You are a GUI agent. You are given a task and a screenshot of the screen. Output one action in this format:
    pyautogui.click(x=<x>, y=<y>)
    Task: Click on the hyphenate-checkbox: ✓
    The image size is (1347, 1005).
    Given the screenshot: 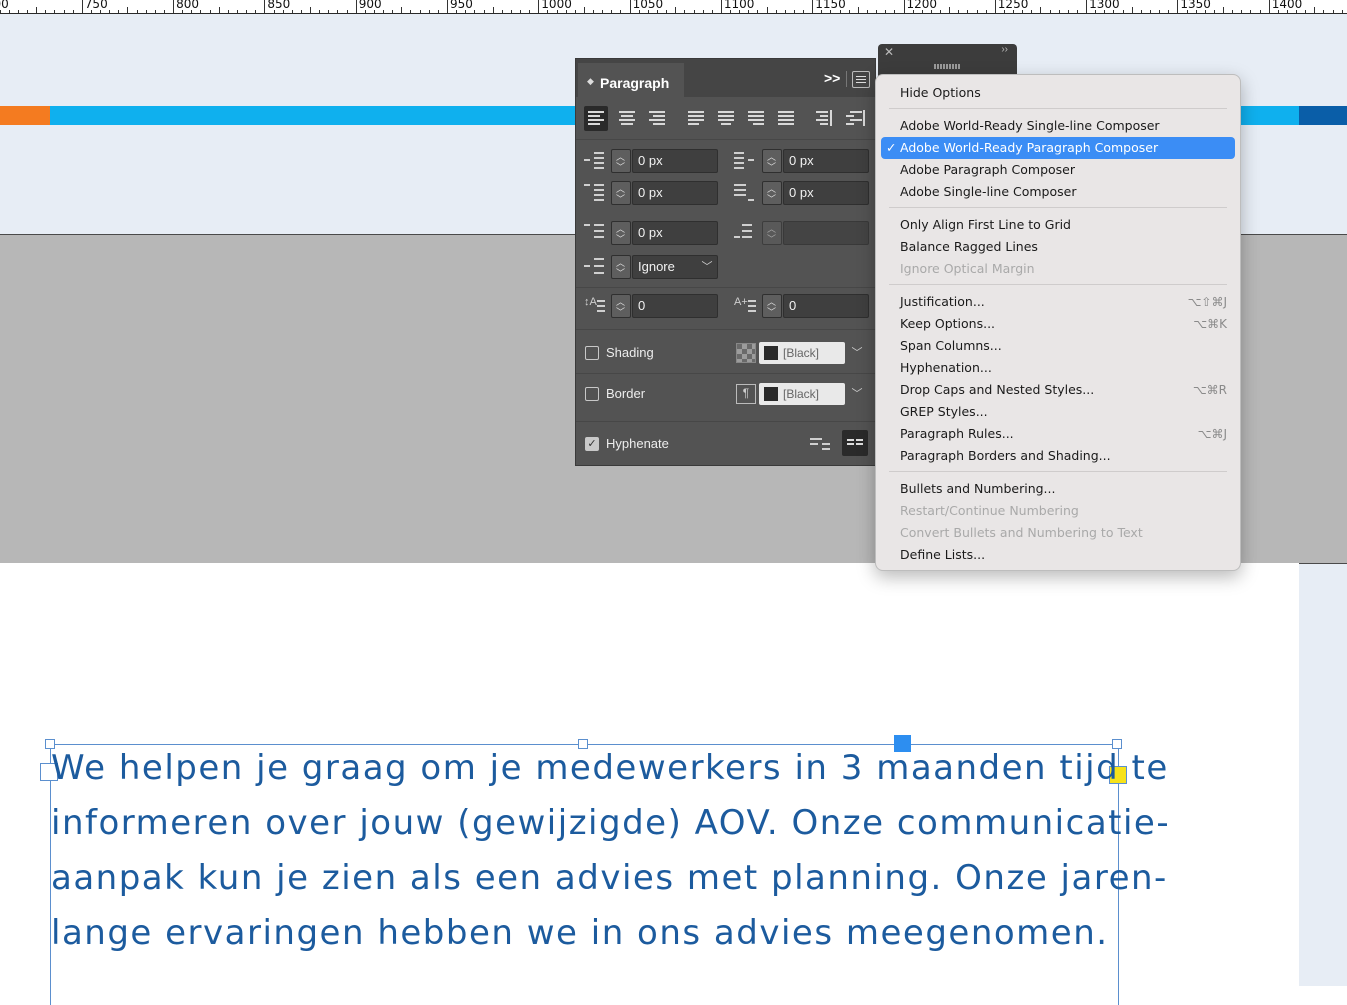 What is the action you would take?
    pyautogui.click(x=592, y=444)
    